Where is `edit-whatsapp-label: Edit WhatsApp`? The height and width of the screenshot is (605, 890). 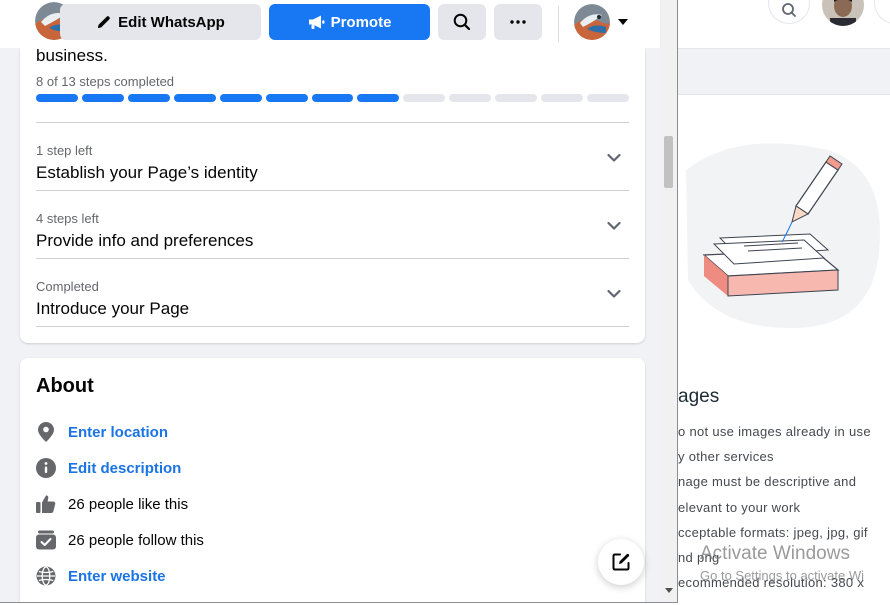
edit-whatsapp-label: Edit WhatsApp is located at coordinates (171, 22).